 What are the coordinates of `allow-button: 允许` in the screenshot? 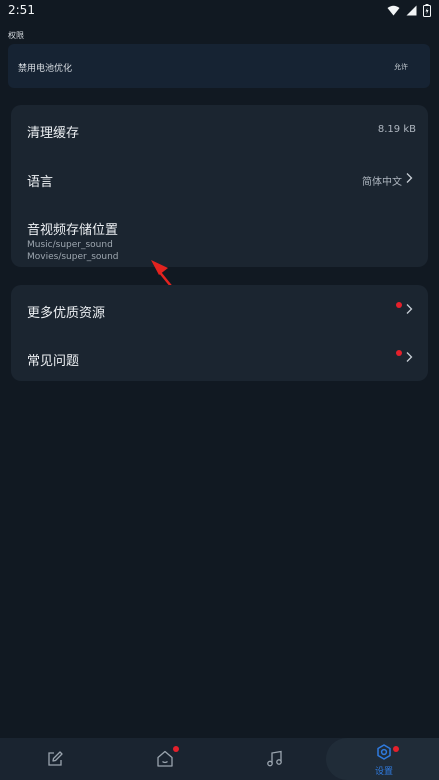 It's located at (401, 67).